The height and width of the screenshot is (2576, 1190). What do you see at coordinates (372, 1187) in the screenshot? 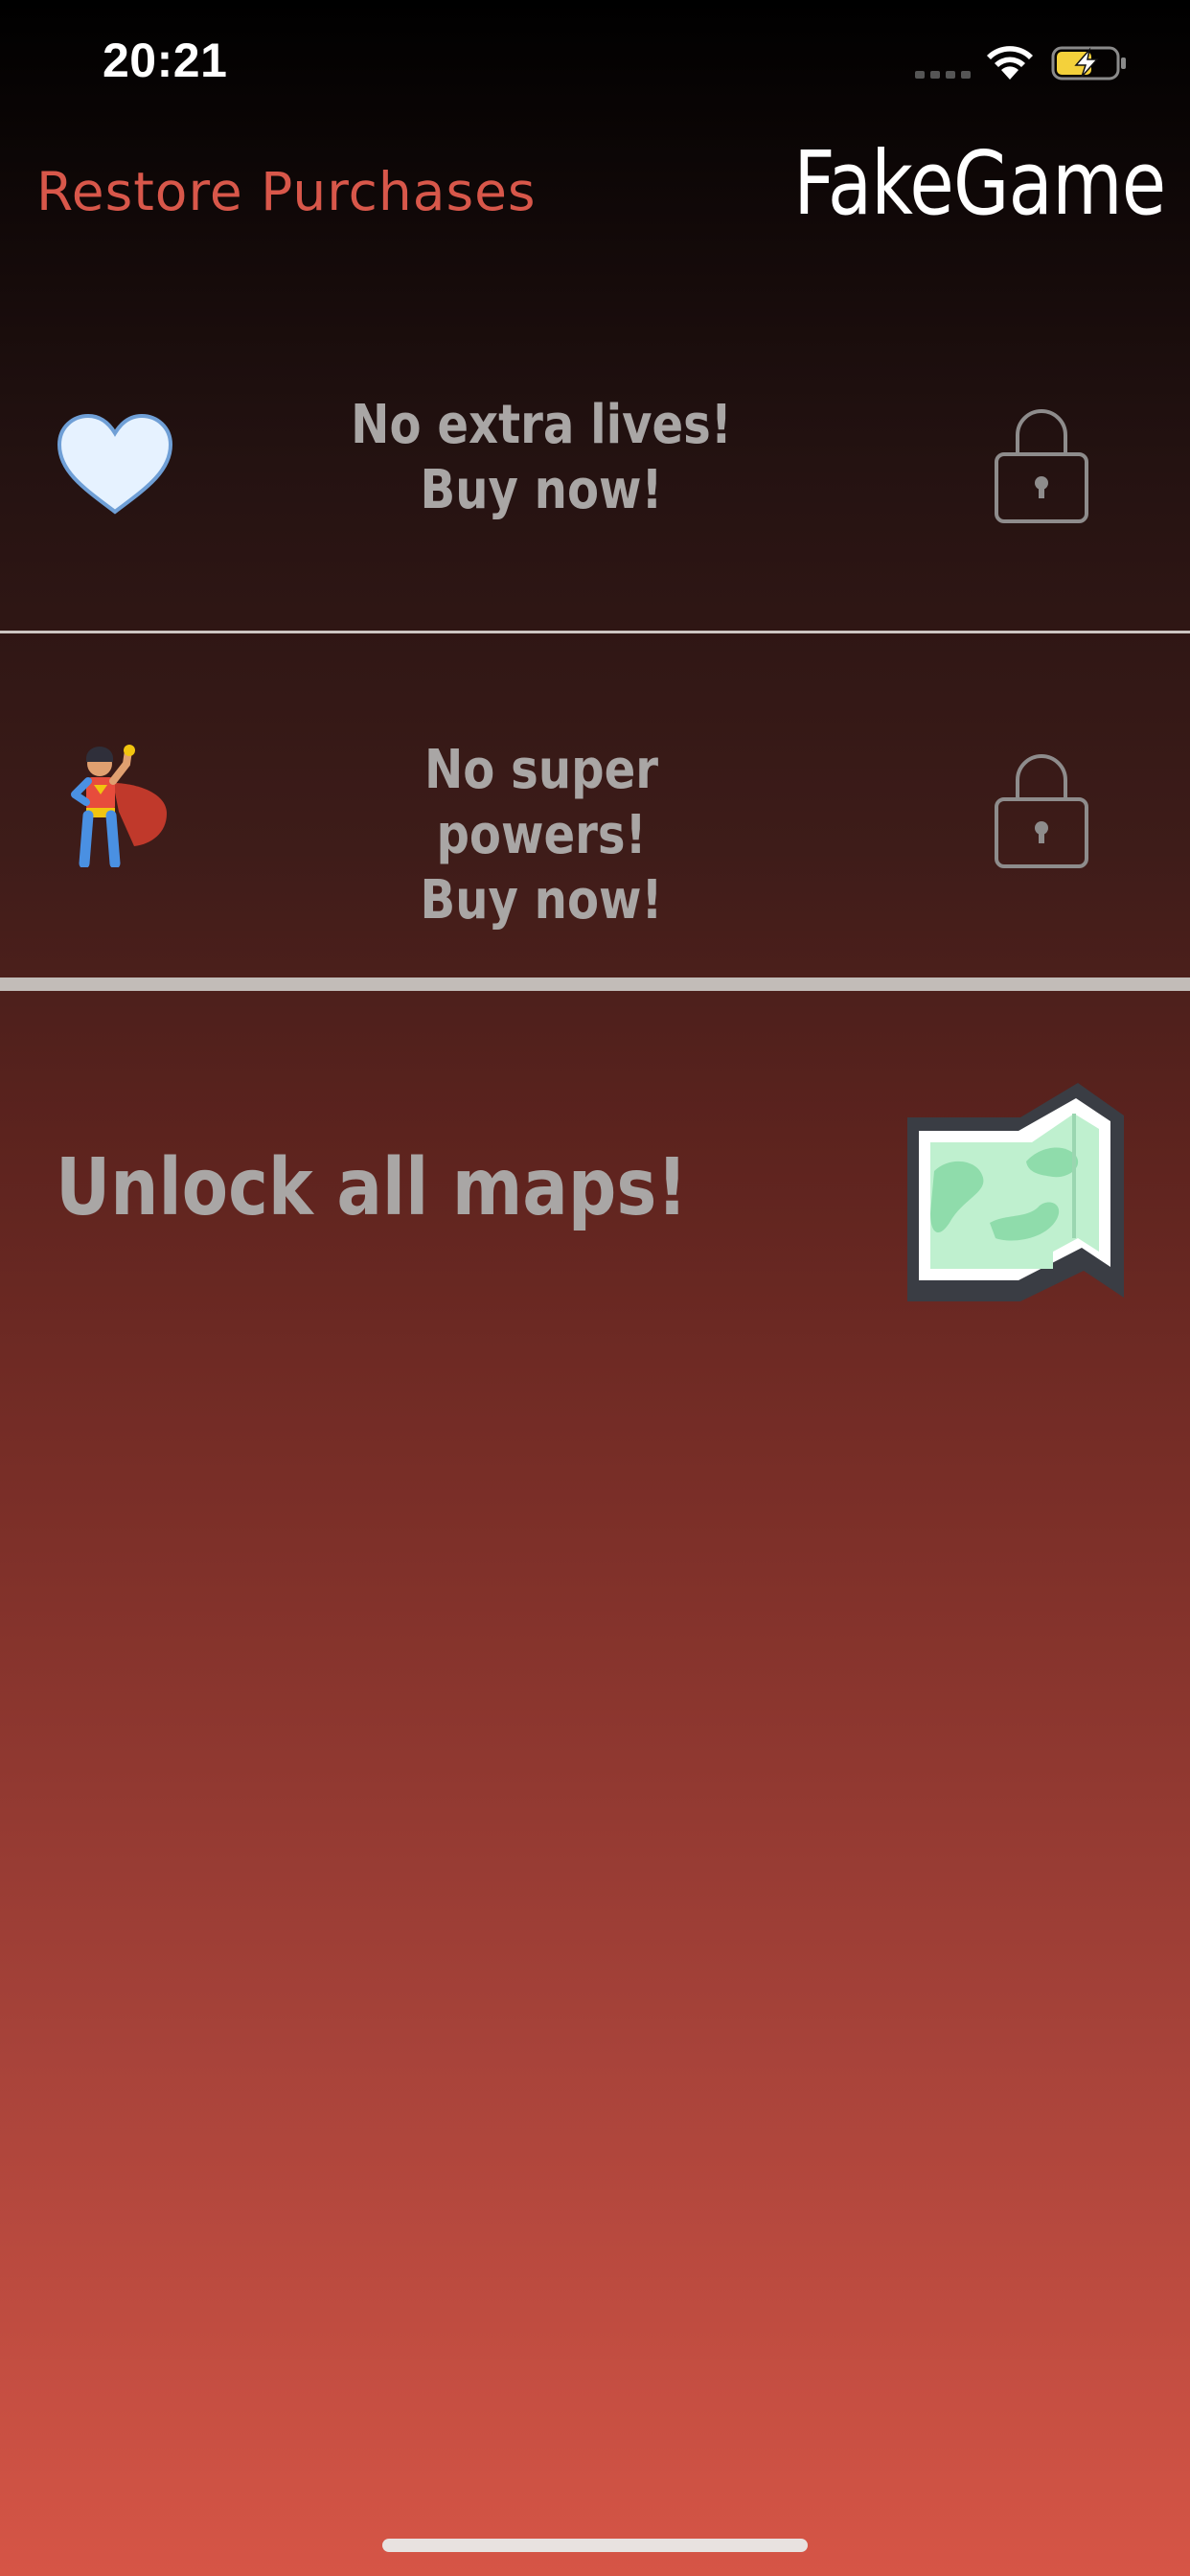
I see `store-item-line1: Unlock all maps!` at bounding box center [372, 1187].